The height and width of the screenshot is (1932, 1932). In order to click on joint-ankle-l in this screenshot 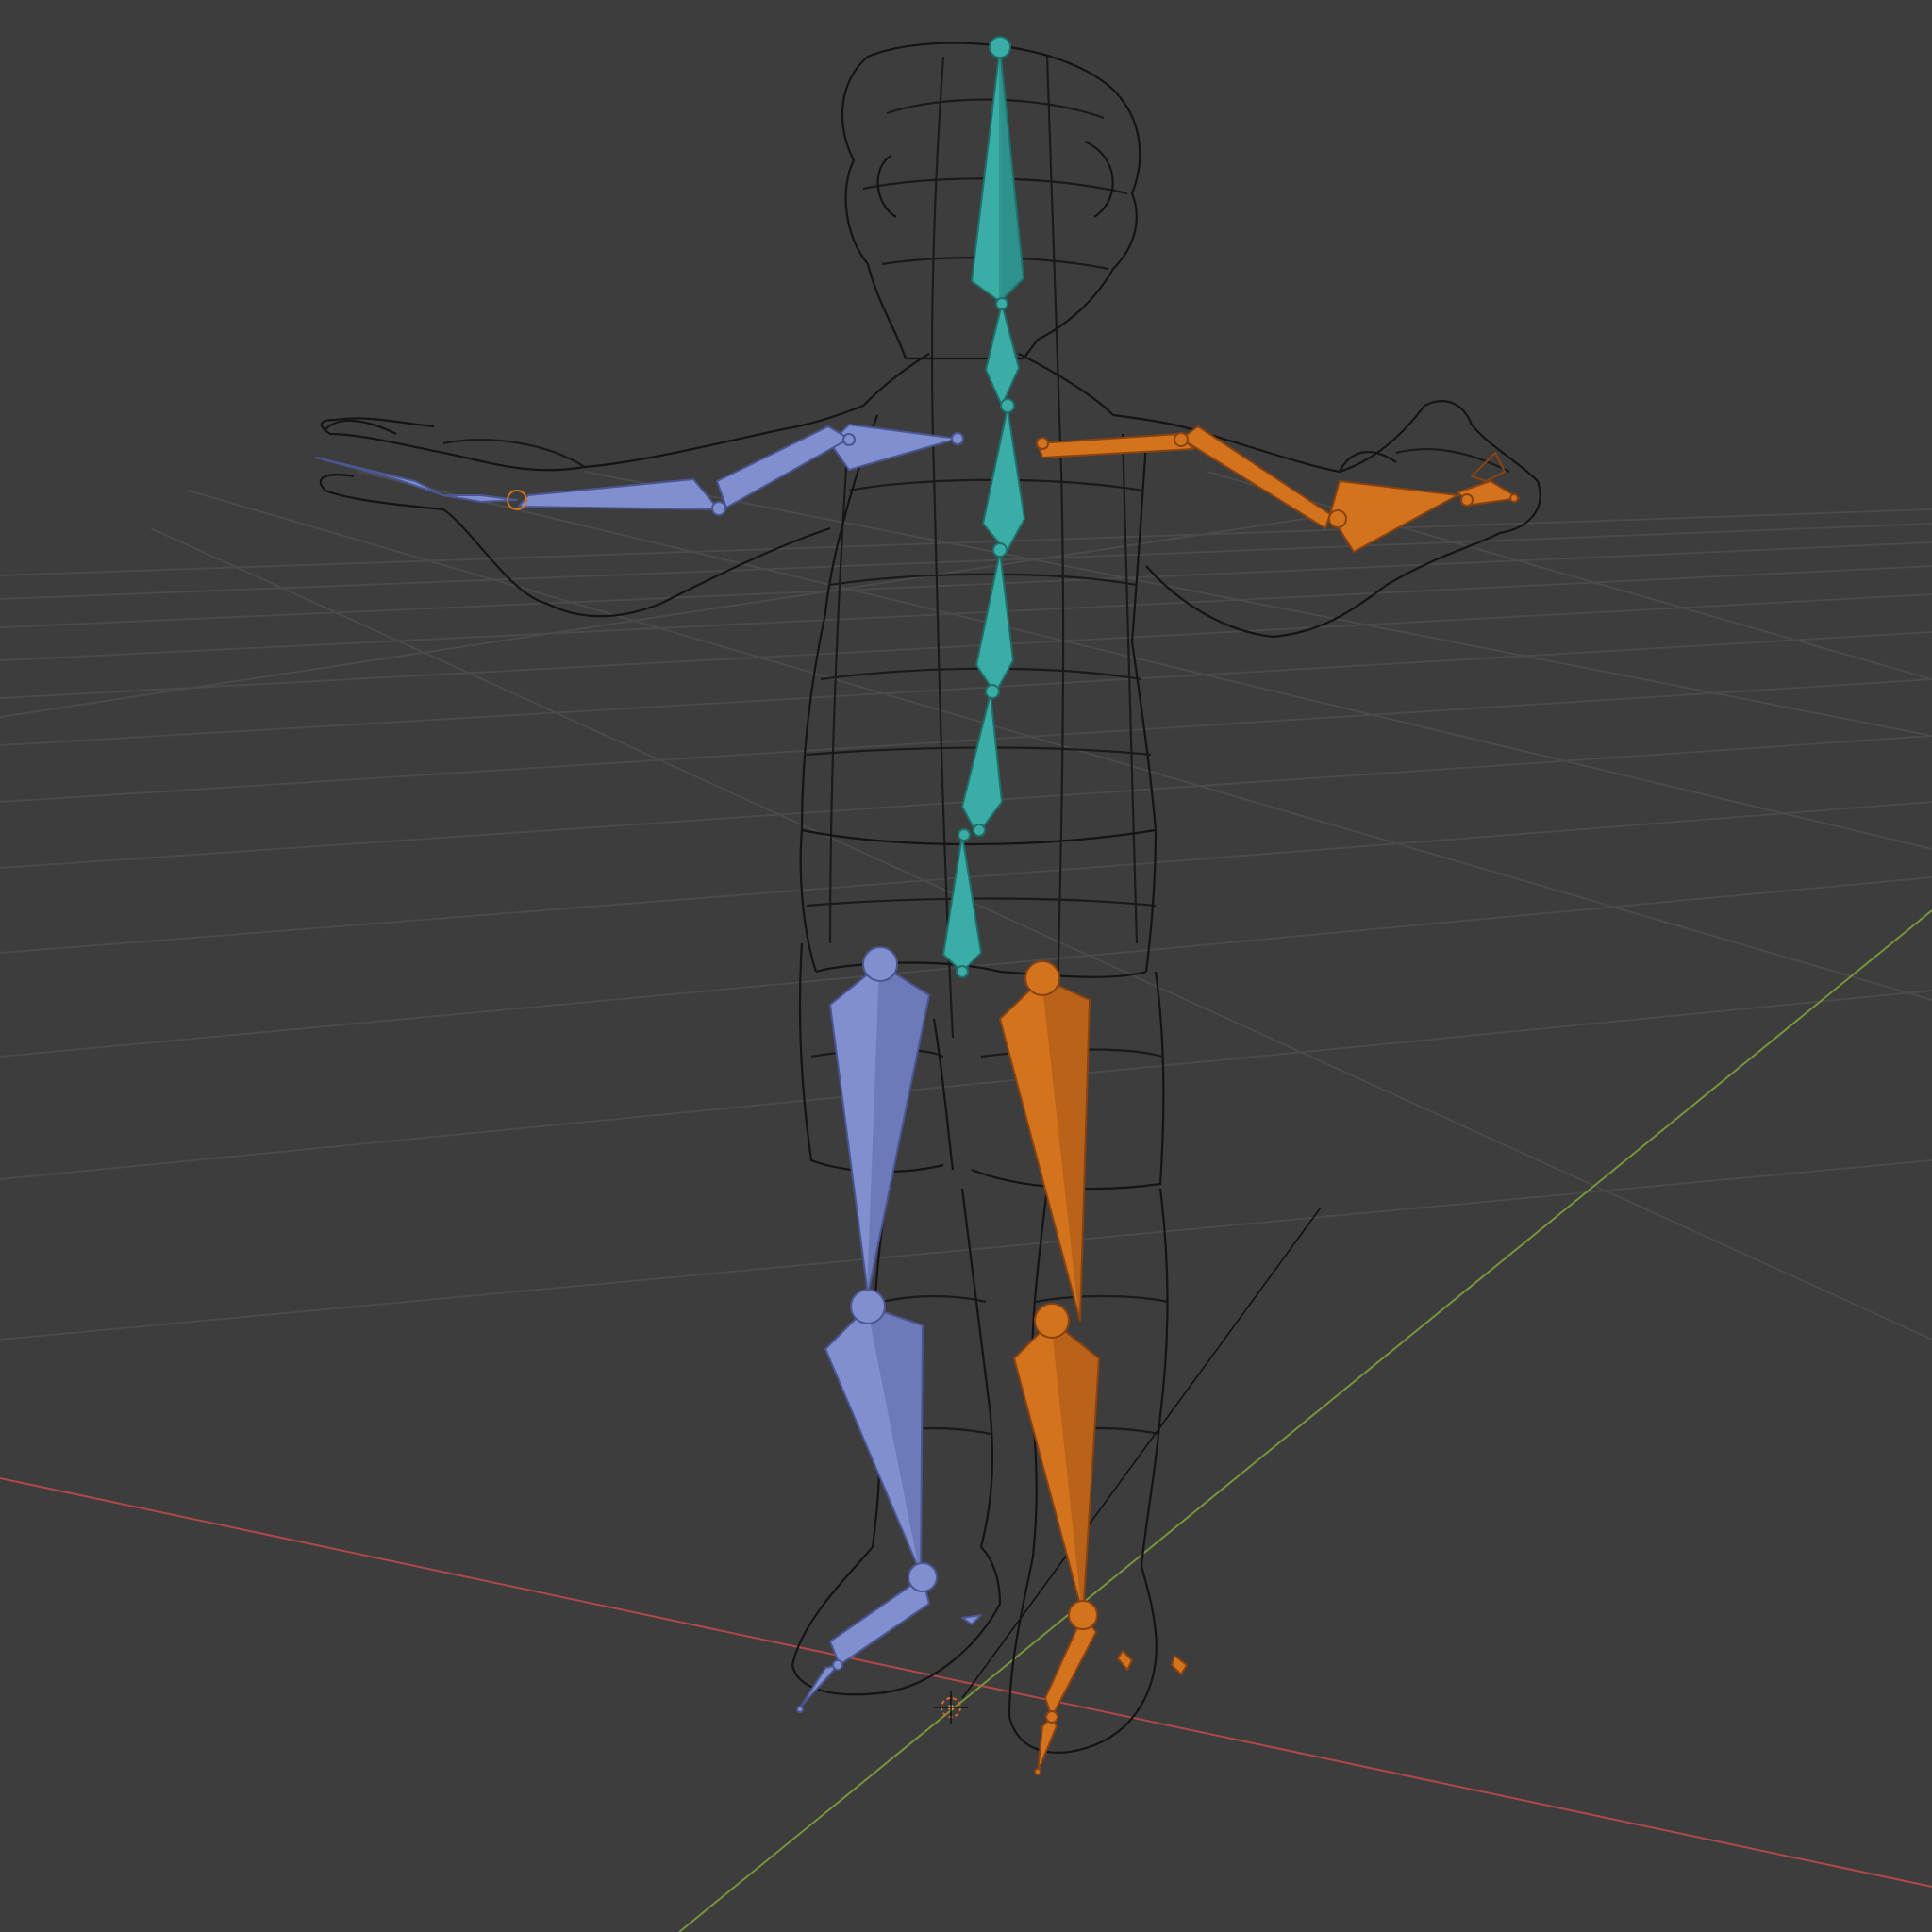, I will do `click(1083, 1615)`.